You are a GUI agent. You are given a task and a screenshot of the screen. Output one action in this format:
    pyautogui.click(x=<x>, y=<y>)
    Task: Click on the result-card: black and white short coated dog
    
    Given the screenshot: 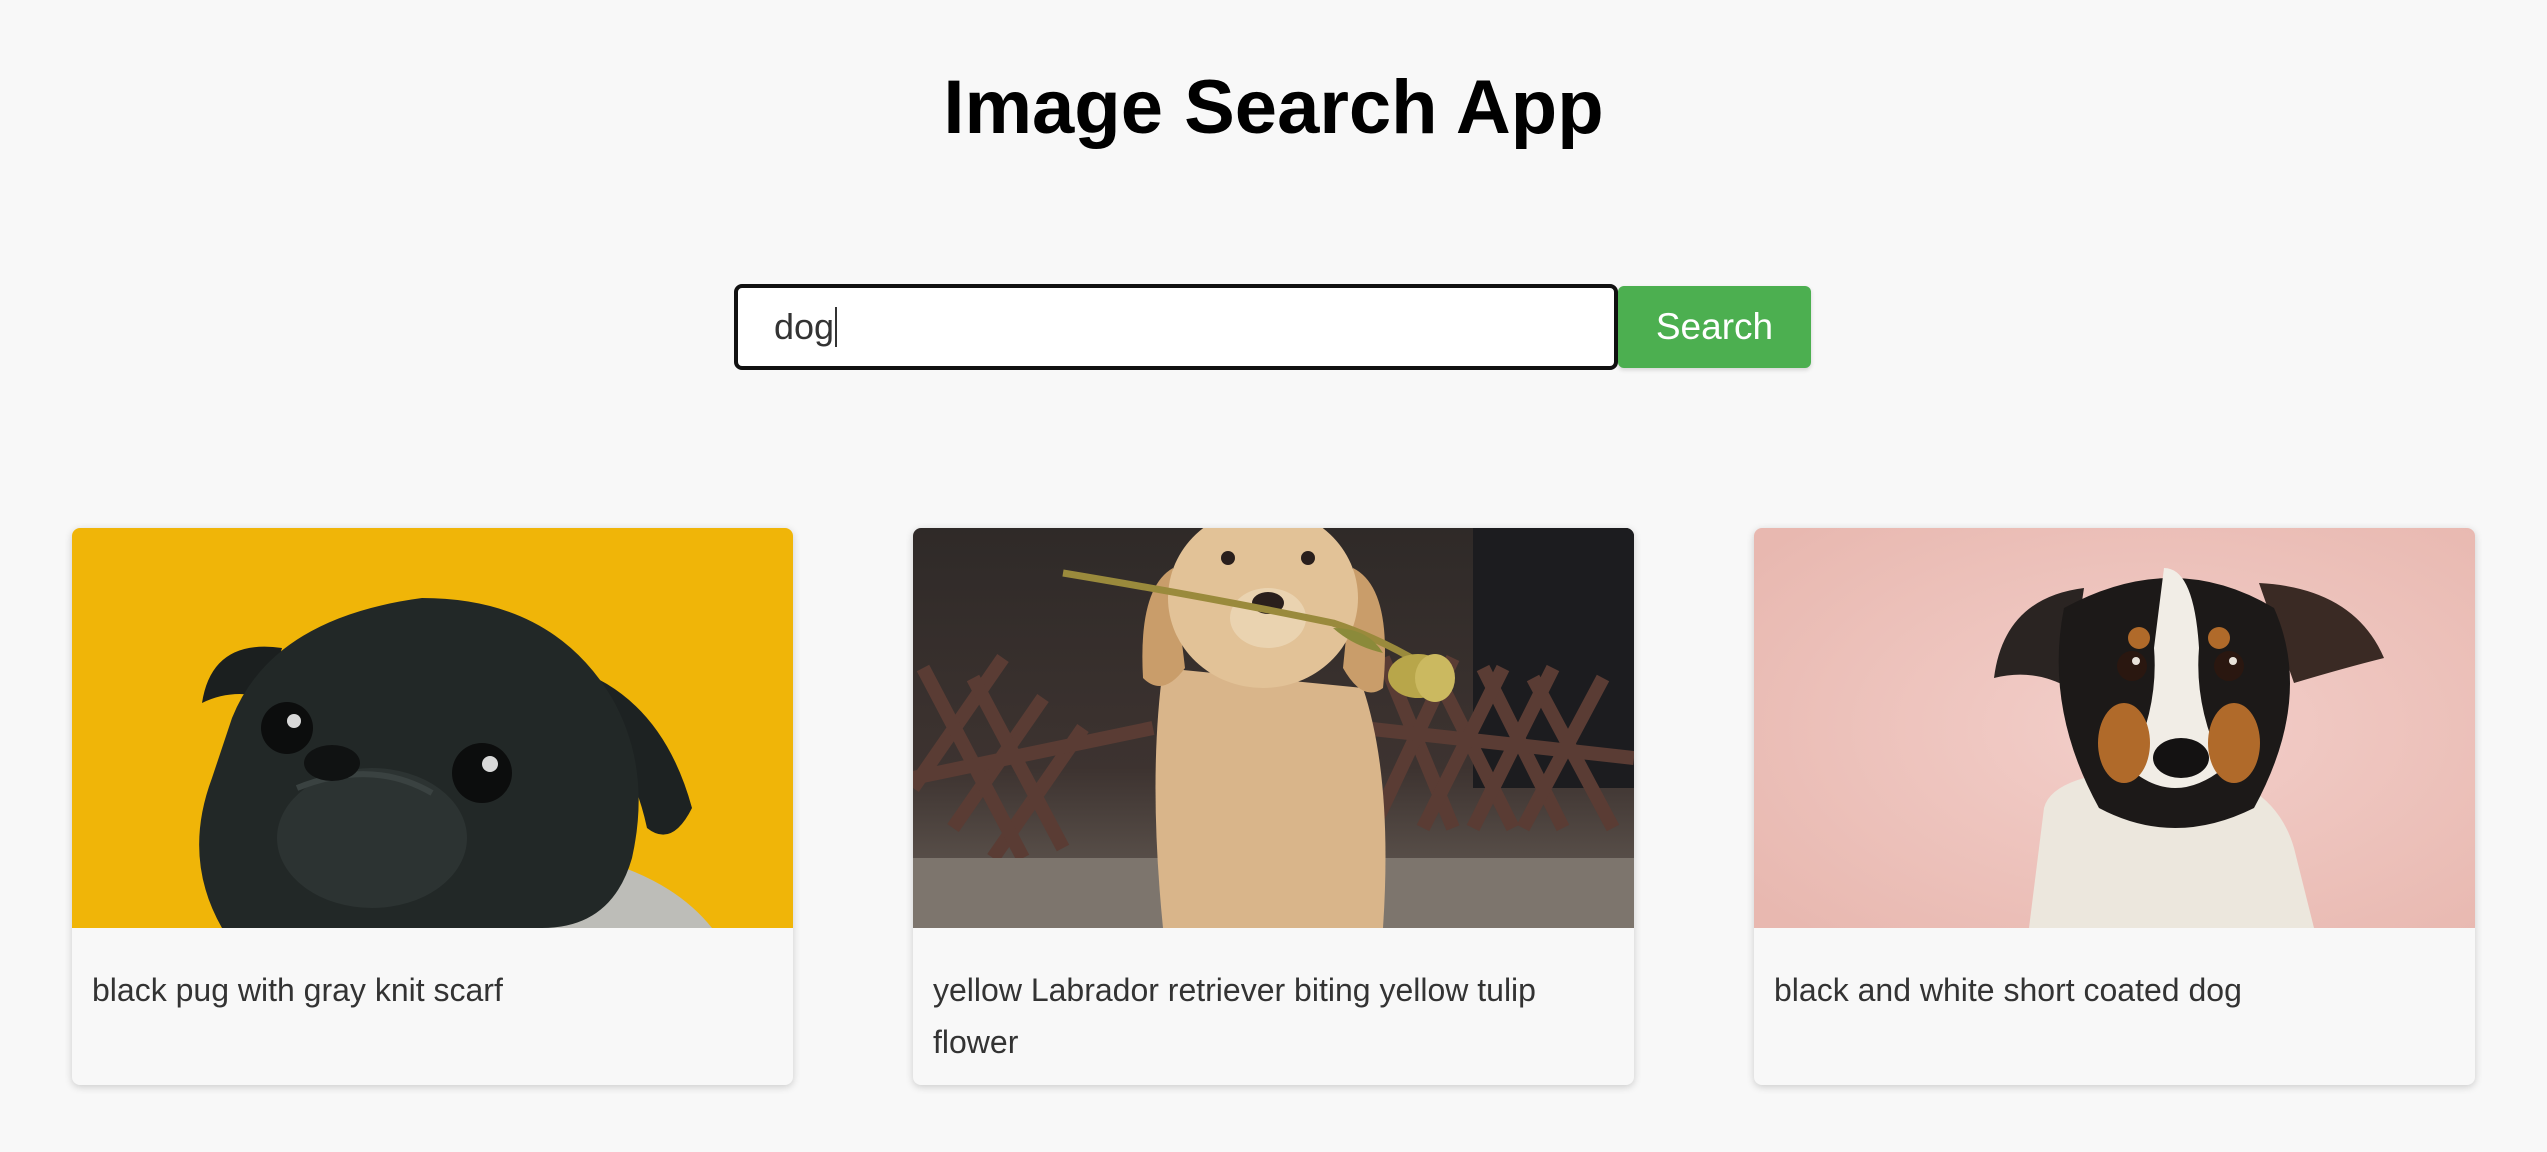 What is the action you would take?
    pyautogui.click(x=2114, y=806)
    